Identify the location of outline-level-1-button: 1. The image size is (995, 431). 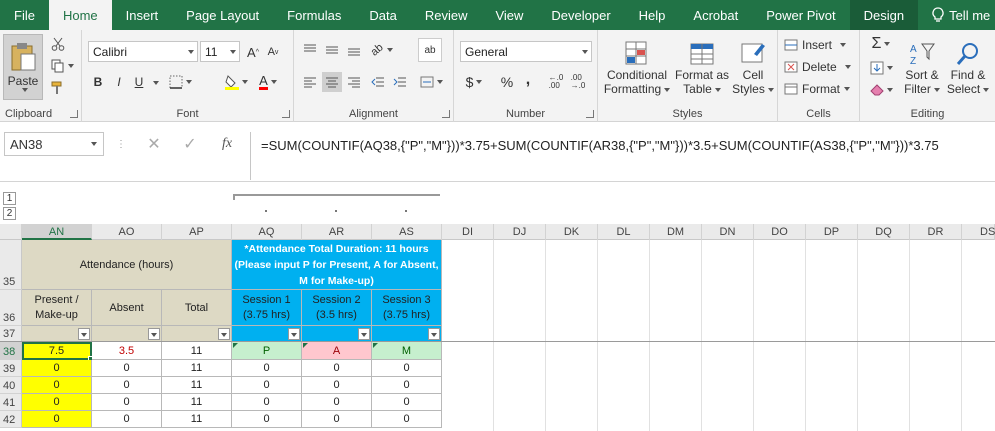
(9, 198).